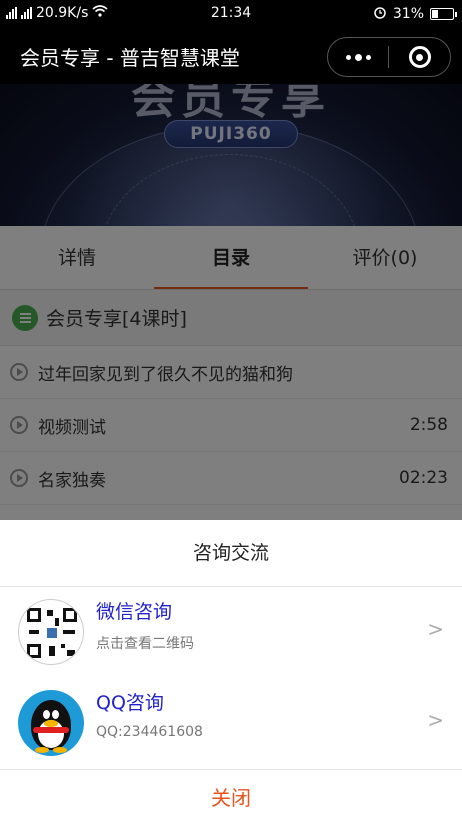  What do you see at coordinates (358, 57) in the screenshot?
I see `more-button` at bounding box center [358, 57].